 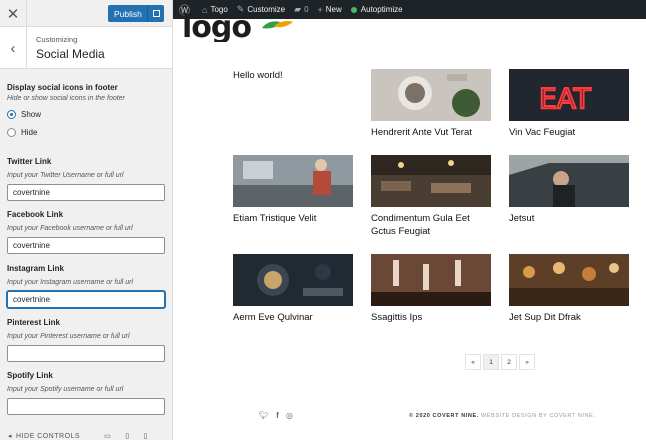 What do you see at coordinates (29, 132) in the screenshot?
I see `radio-hide-label: Hide` at bounding box center [29, 132].